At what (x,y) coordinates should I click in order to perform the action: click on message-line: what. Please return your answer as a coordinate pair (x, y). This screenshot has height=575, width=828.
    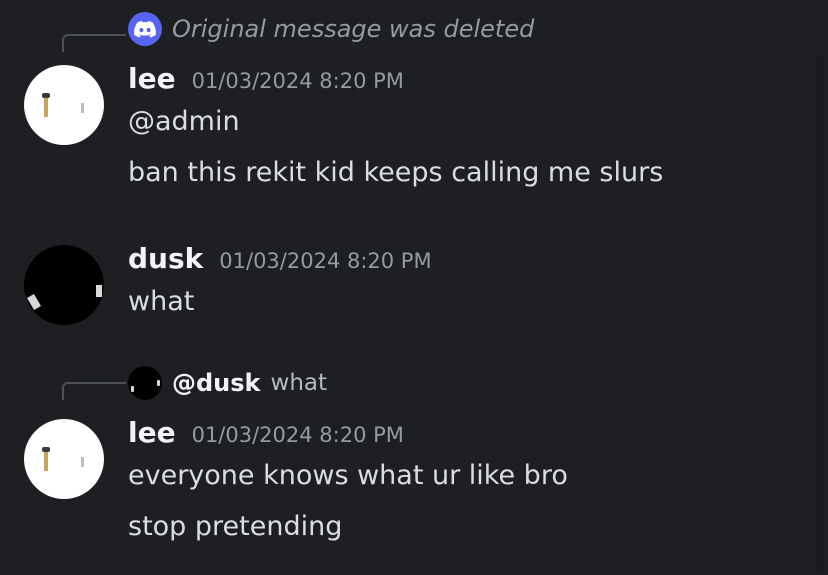
    Looking at the image, I should click on (161, 301).